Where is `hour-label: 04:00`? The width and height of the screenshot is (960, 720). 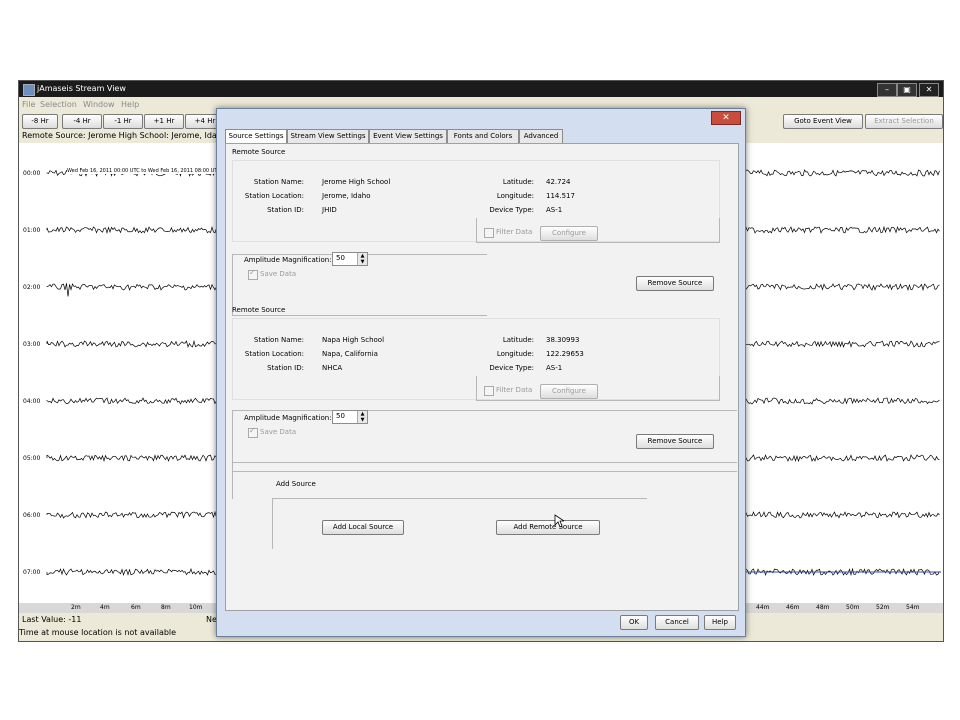 hour-label: 04:00 is located at coordinates (32, 401).